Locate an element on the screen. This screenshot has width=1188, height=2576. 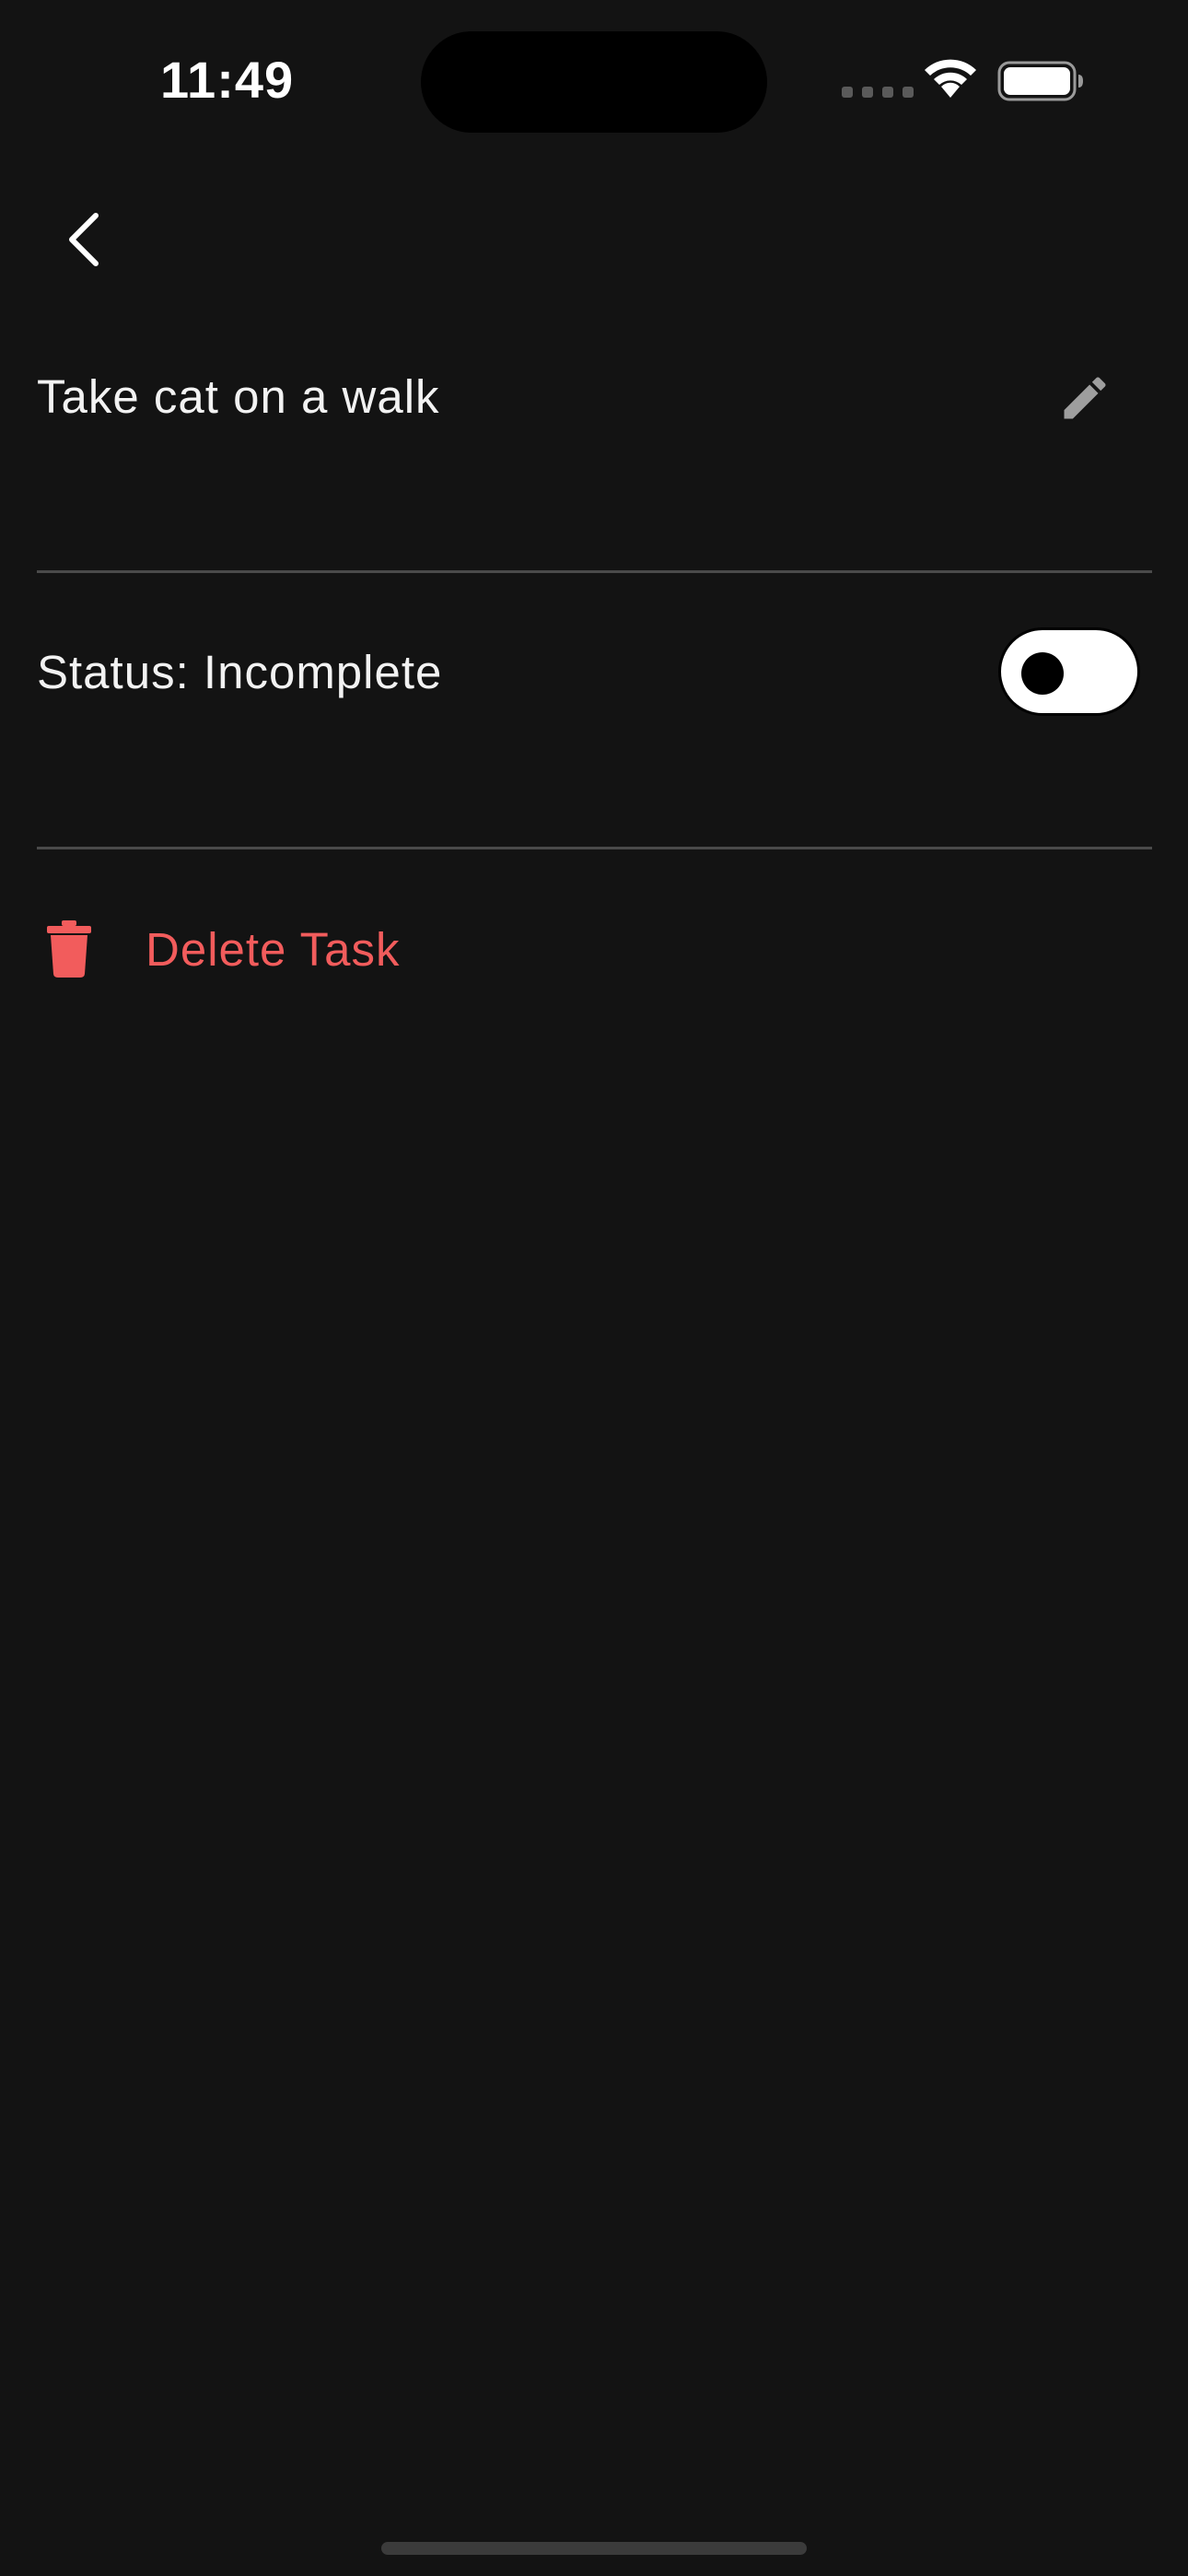
status-bar: 11:49 is located at coordinates (594, 73).